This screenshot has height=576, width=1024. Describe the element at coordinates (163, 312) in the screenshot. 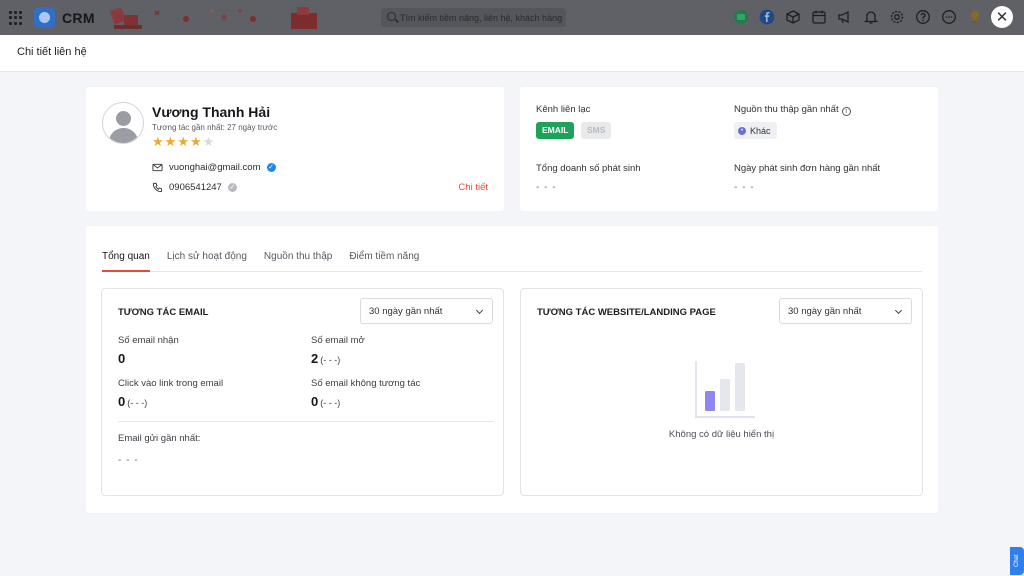

I see `email-panel-title: TƯƠNG TÁC EMAIL` at that location.